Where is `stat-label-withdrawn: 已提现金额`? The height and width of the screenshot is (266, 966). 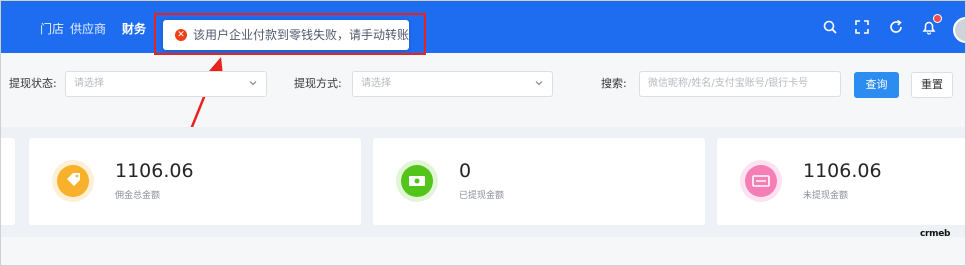 stat-label-withdrawn: 已提现金额 is located at coordinates (482, 196).